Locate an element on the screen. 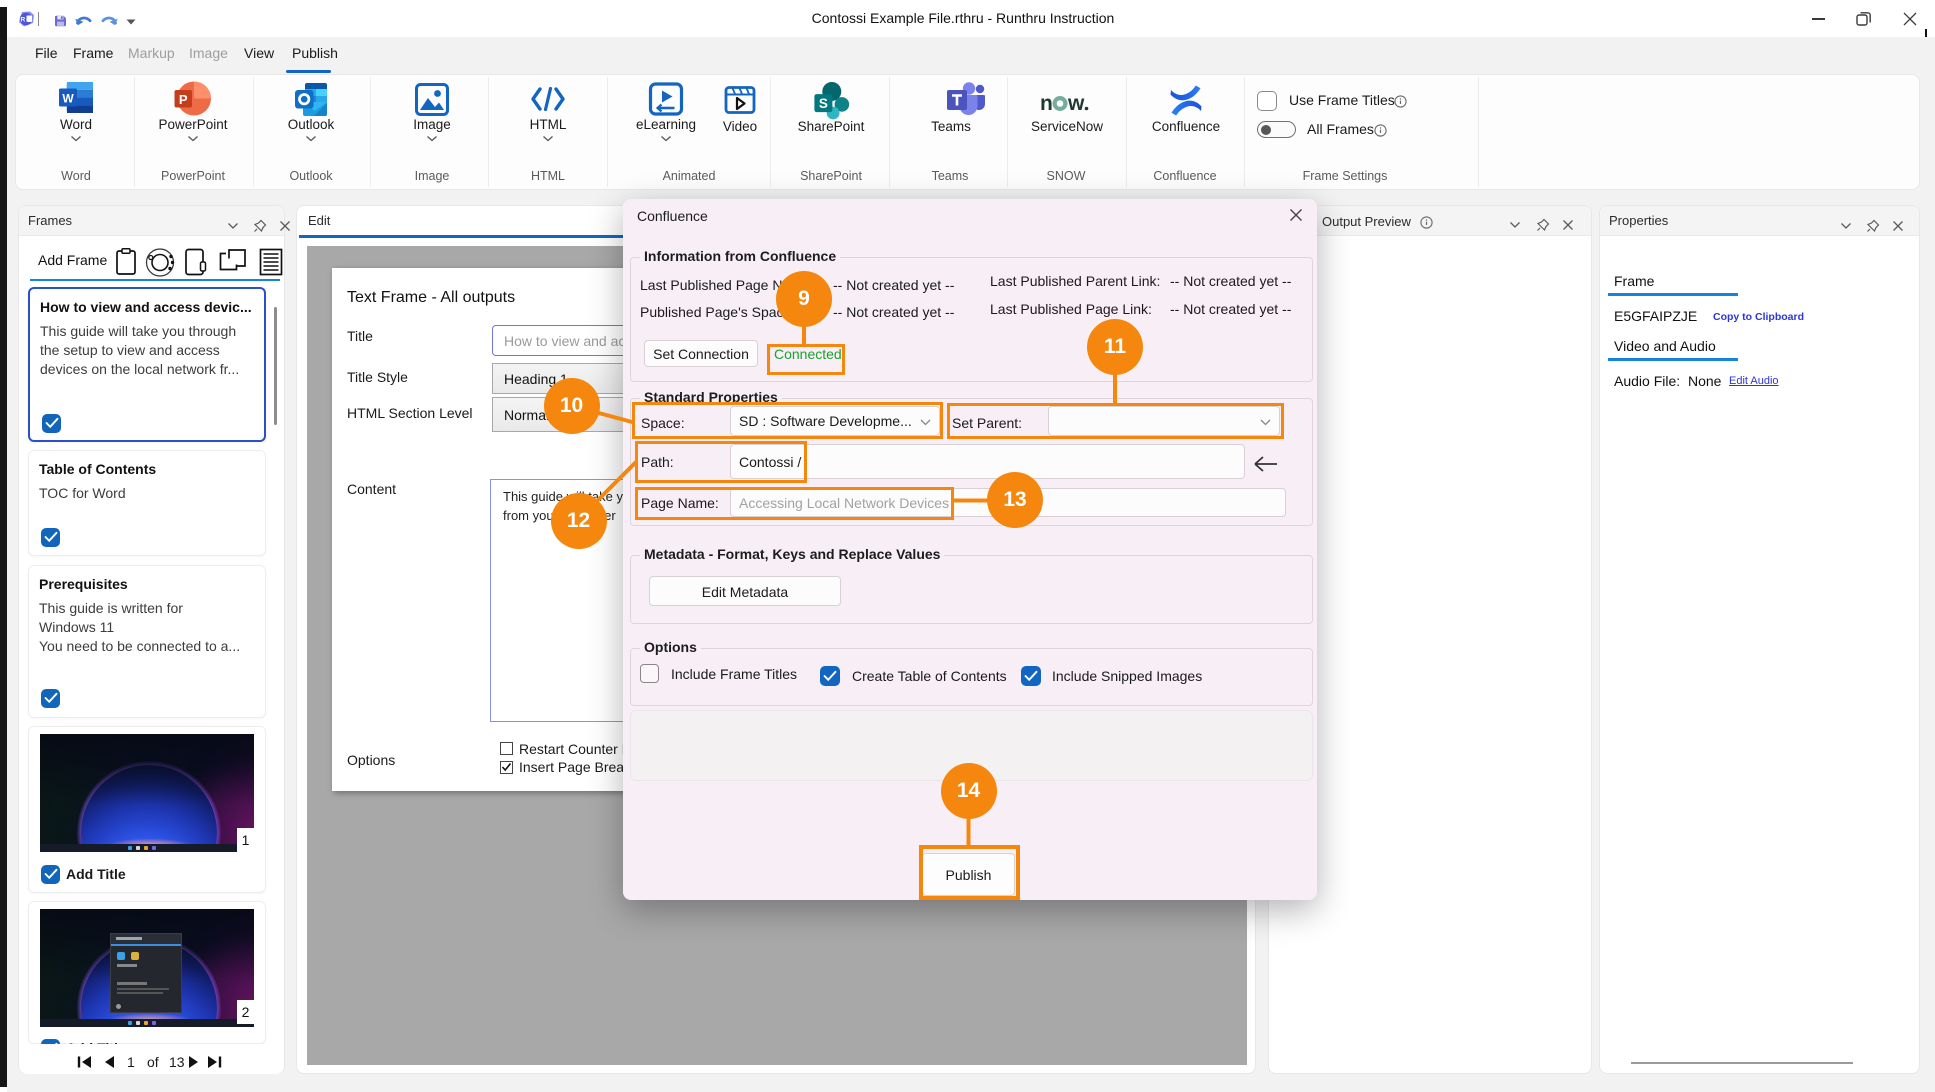  svg-text: R is located at coordinates (22, 20).